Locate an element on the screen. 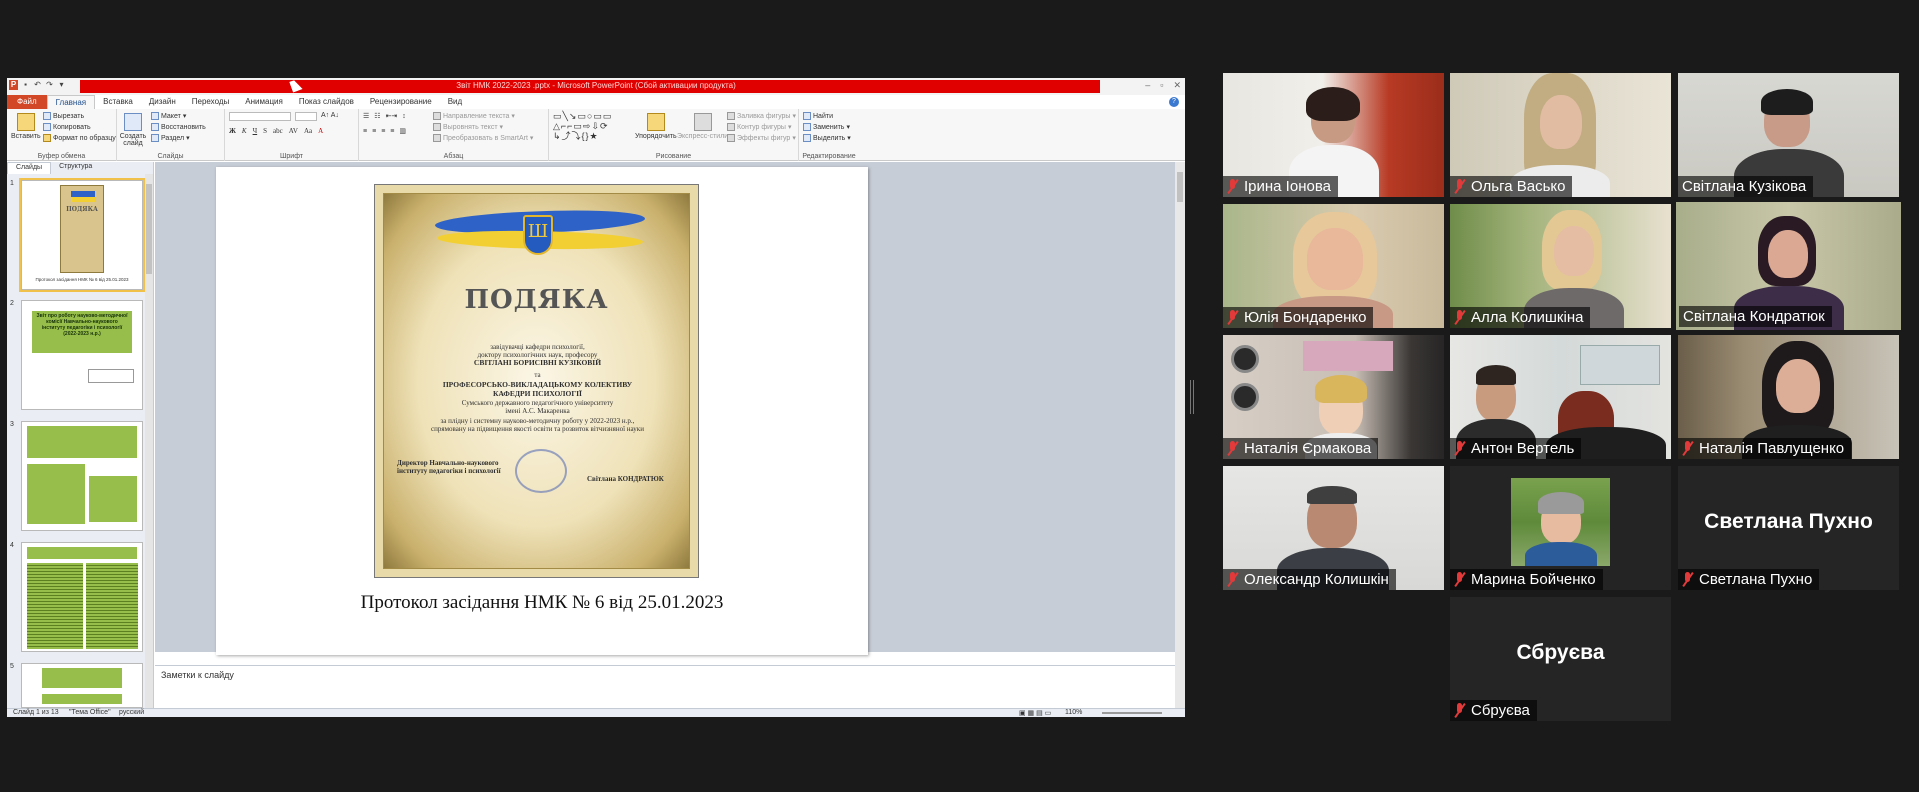  align-right-icon: ≡ is located at coordinates (383, 131).